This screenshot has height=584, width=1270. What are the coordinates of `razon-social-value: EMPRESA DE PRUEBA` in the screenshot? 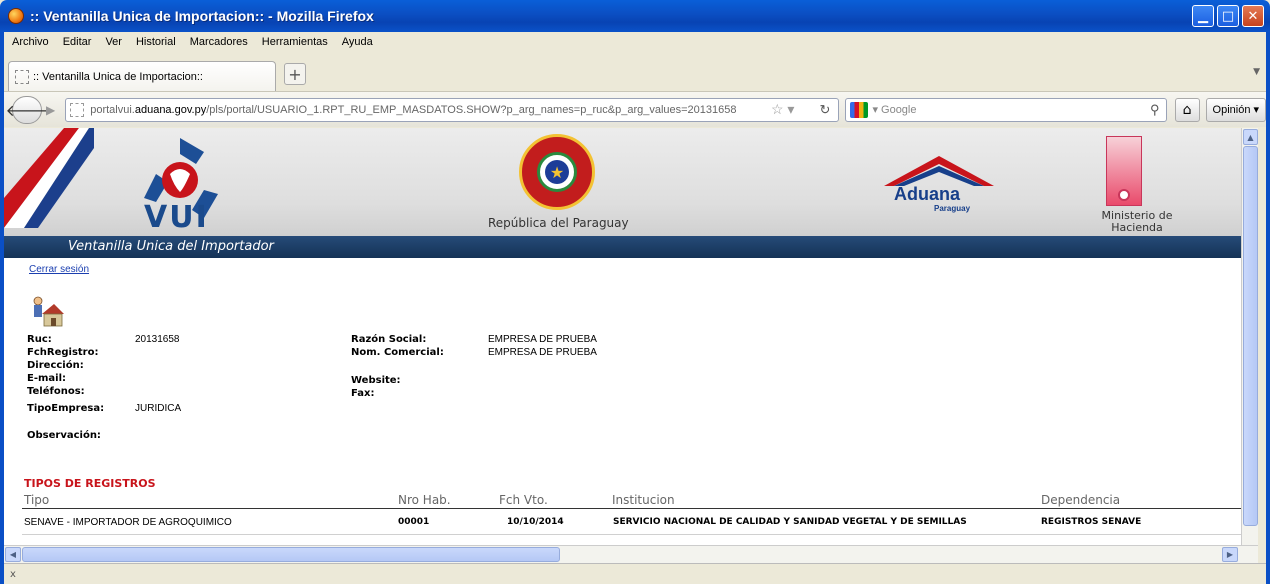 It's located at (542, 339).